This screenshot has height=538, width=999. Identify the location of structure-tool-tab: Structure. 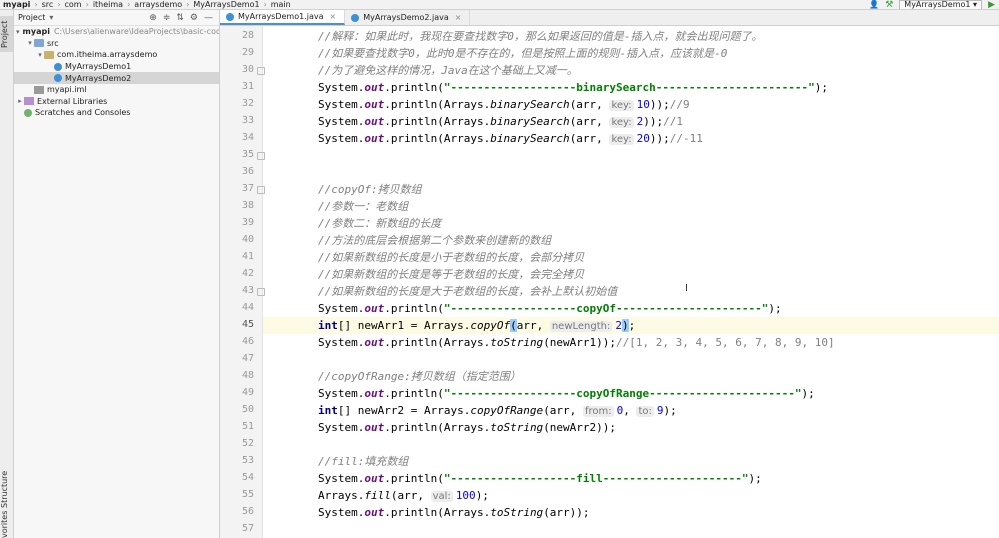
(6, 489).